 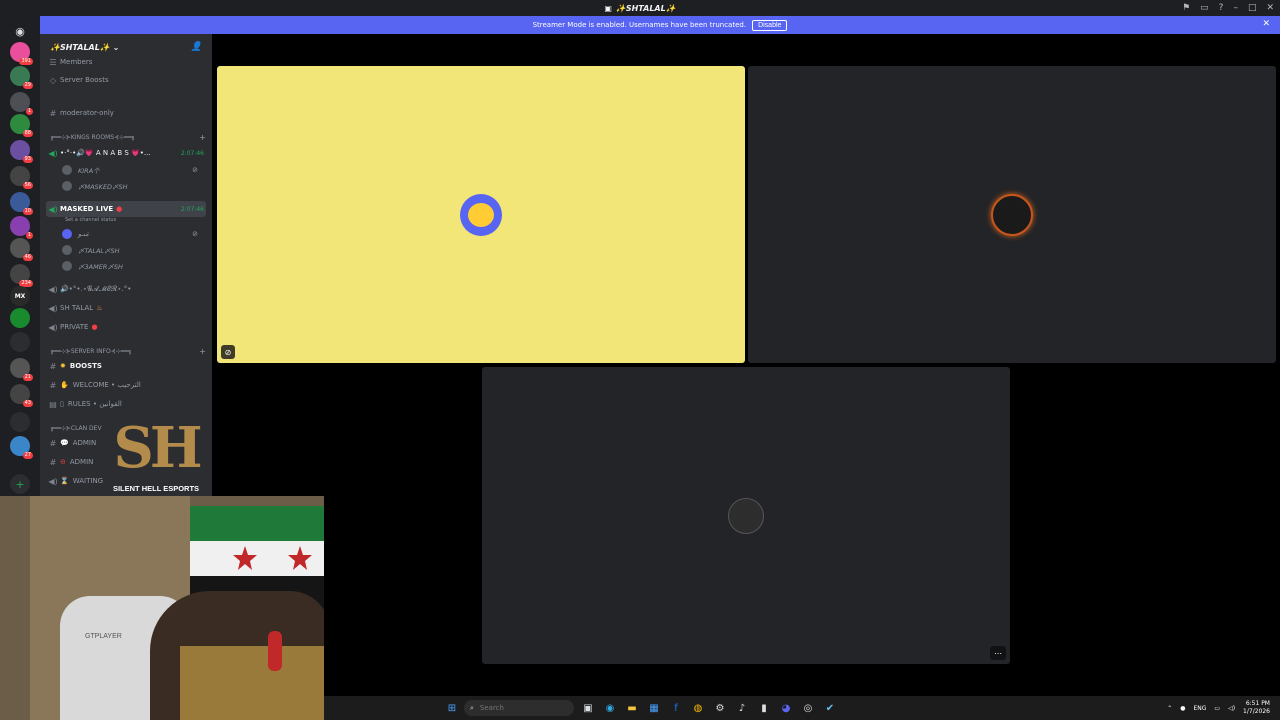 What do you see at coordinates (94, 327) in the screenshot?
I see `red-circle-icon: ●` at bounding box center [94, 327].